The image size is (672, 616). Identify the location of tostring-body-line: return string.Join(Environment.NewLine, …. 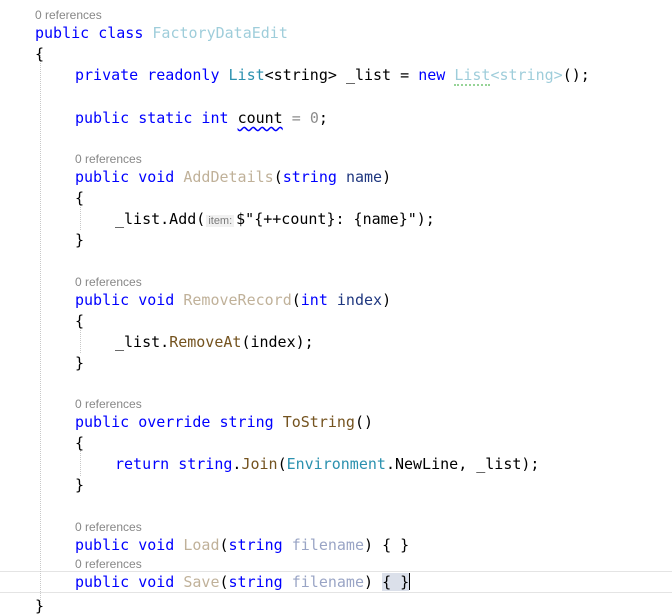
(327, 464).